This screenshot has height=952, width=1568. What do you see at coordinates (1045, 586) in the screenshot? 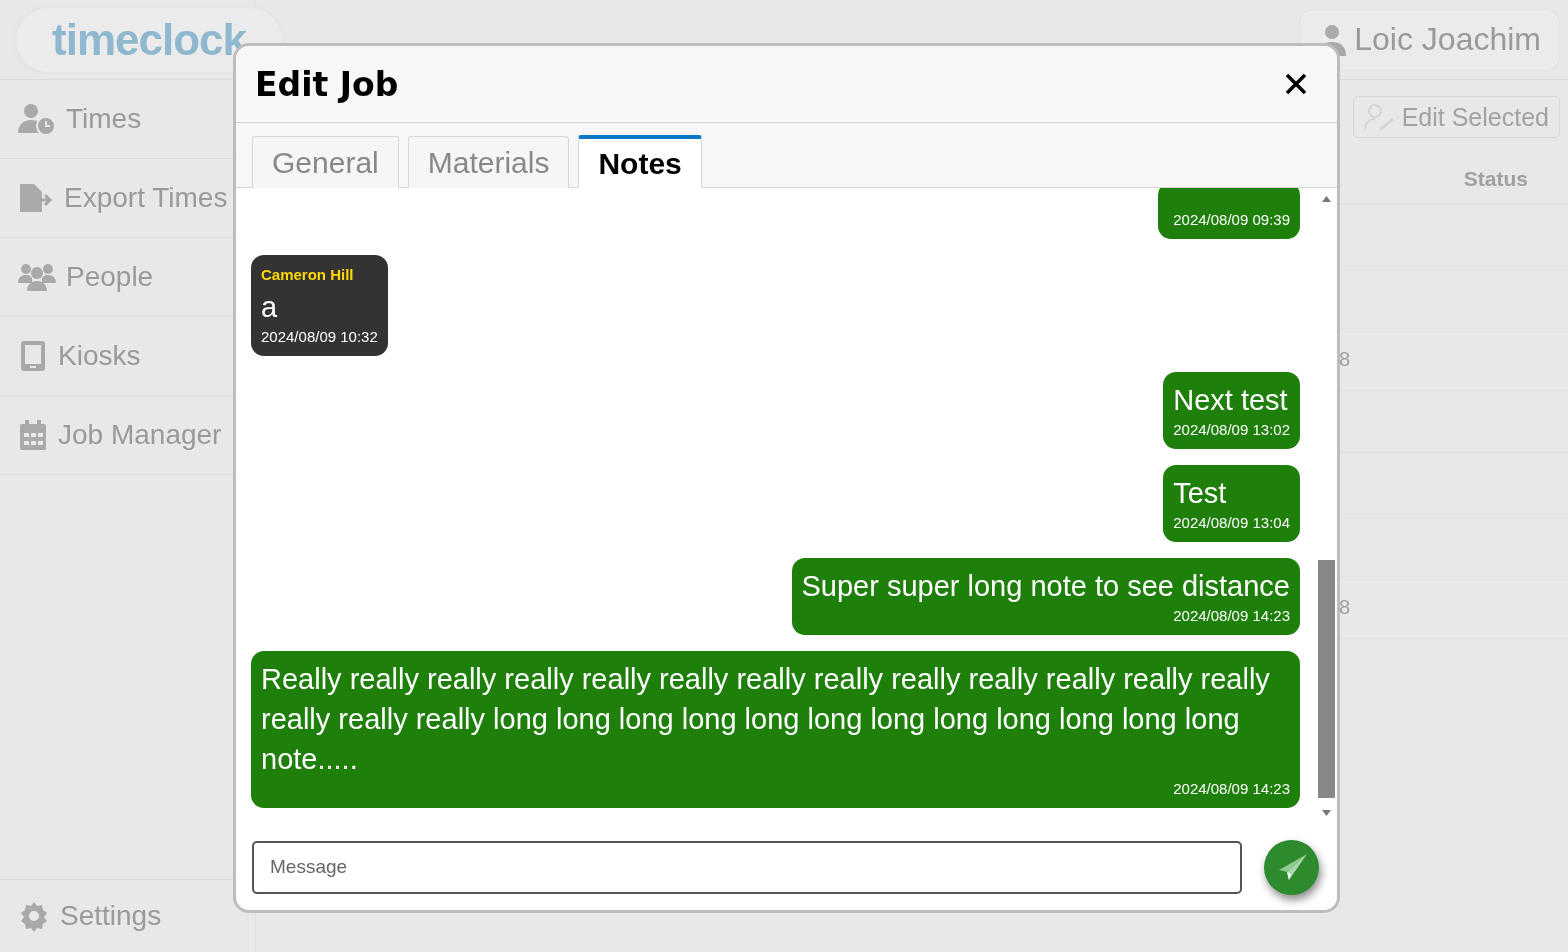
I see `message-text: Super super long note to see distance` at bounding box center [1045, 586].